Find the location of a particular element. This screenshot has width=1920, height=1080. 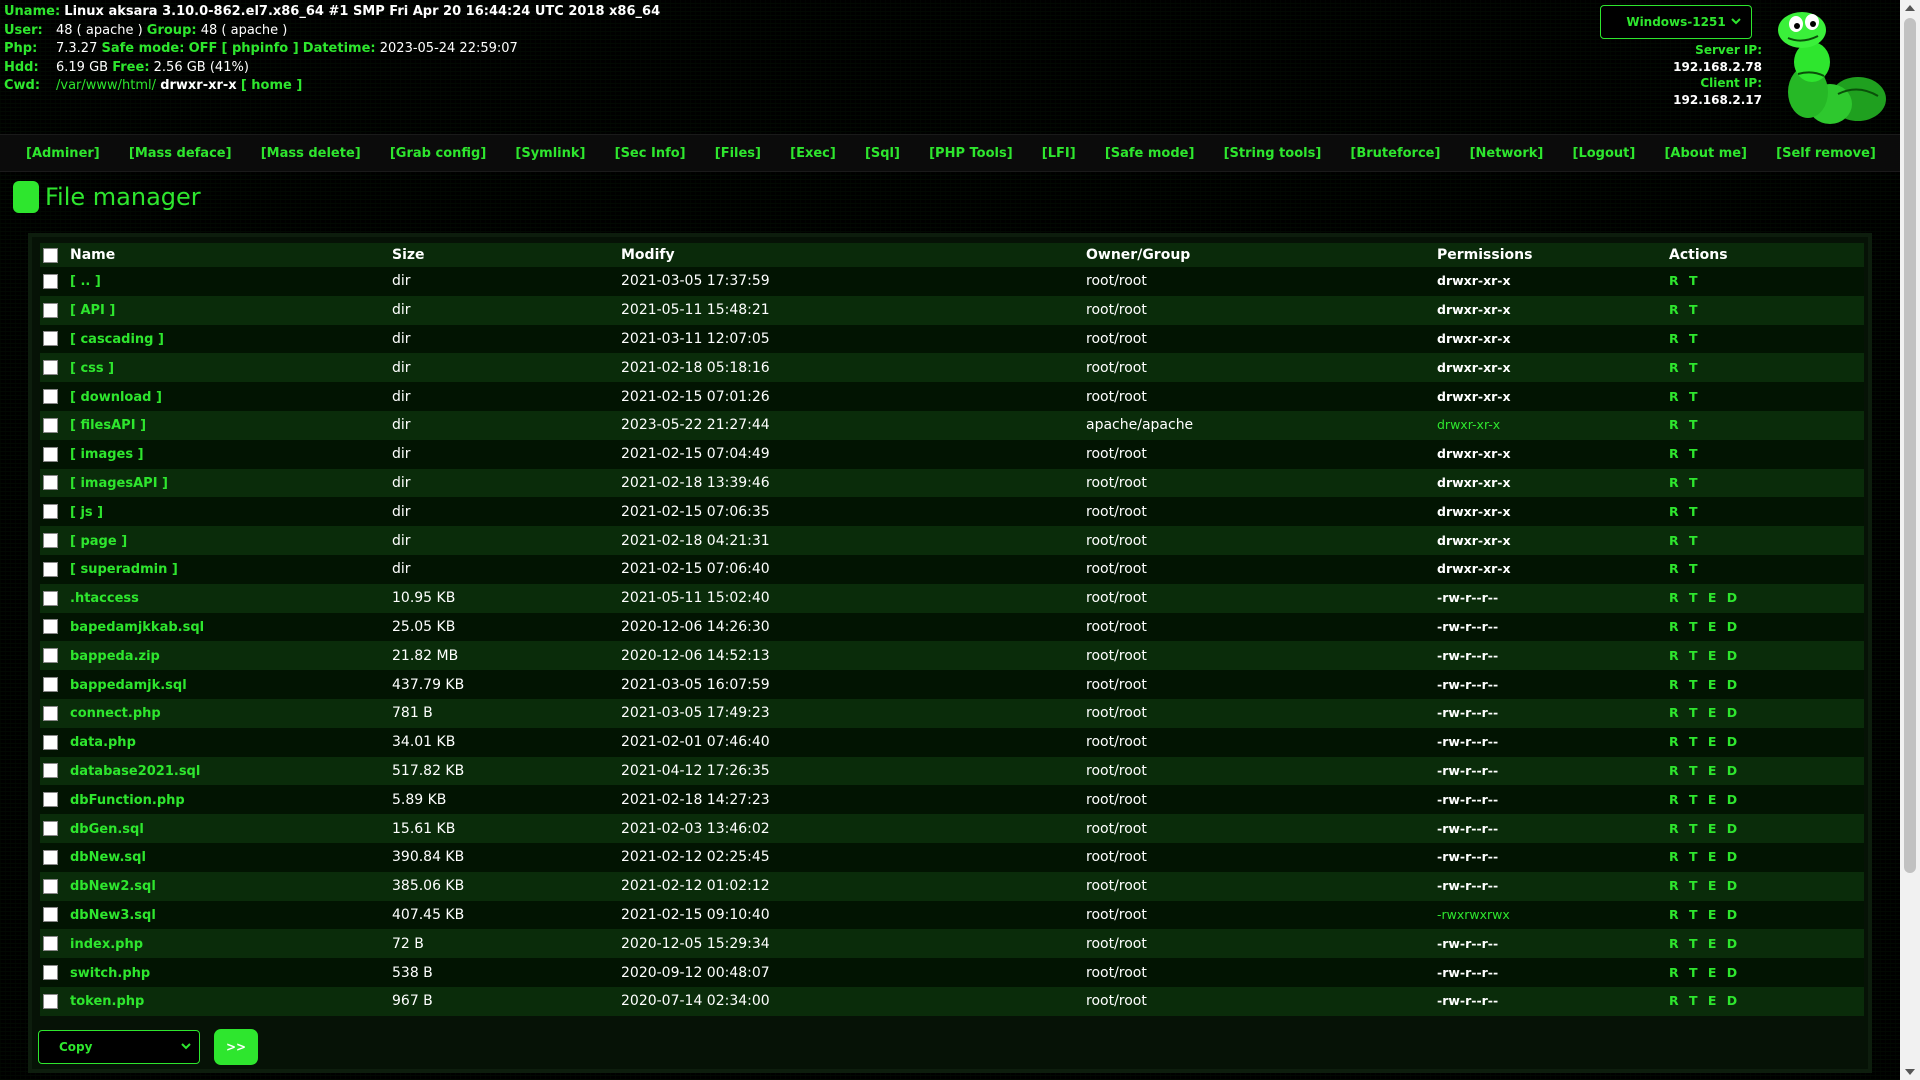

file-name-link: data.php is located at coordinates (103, 742).